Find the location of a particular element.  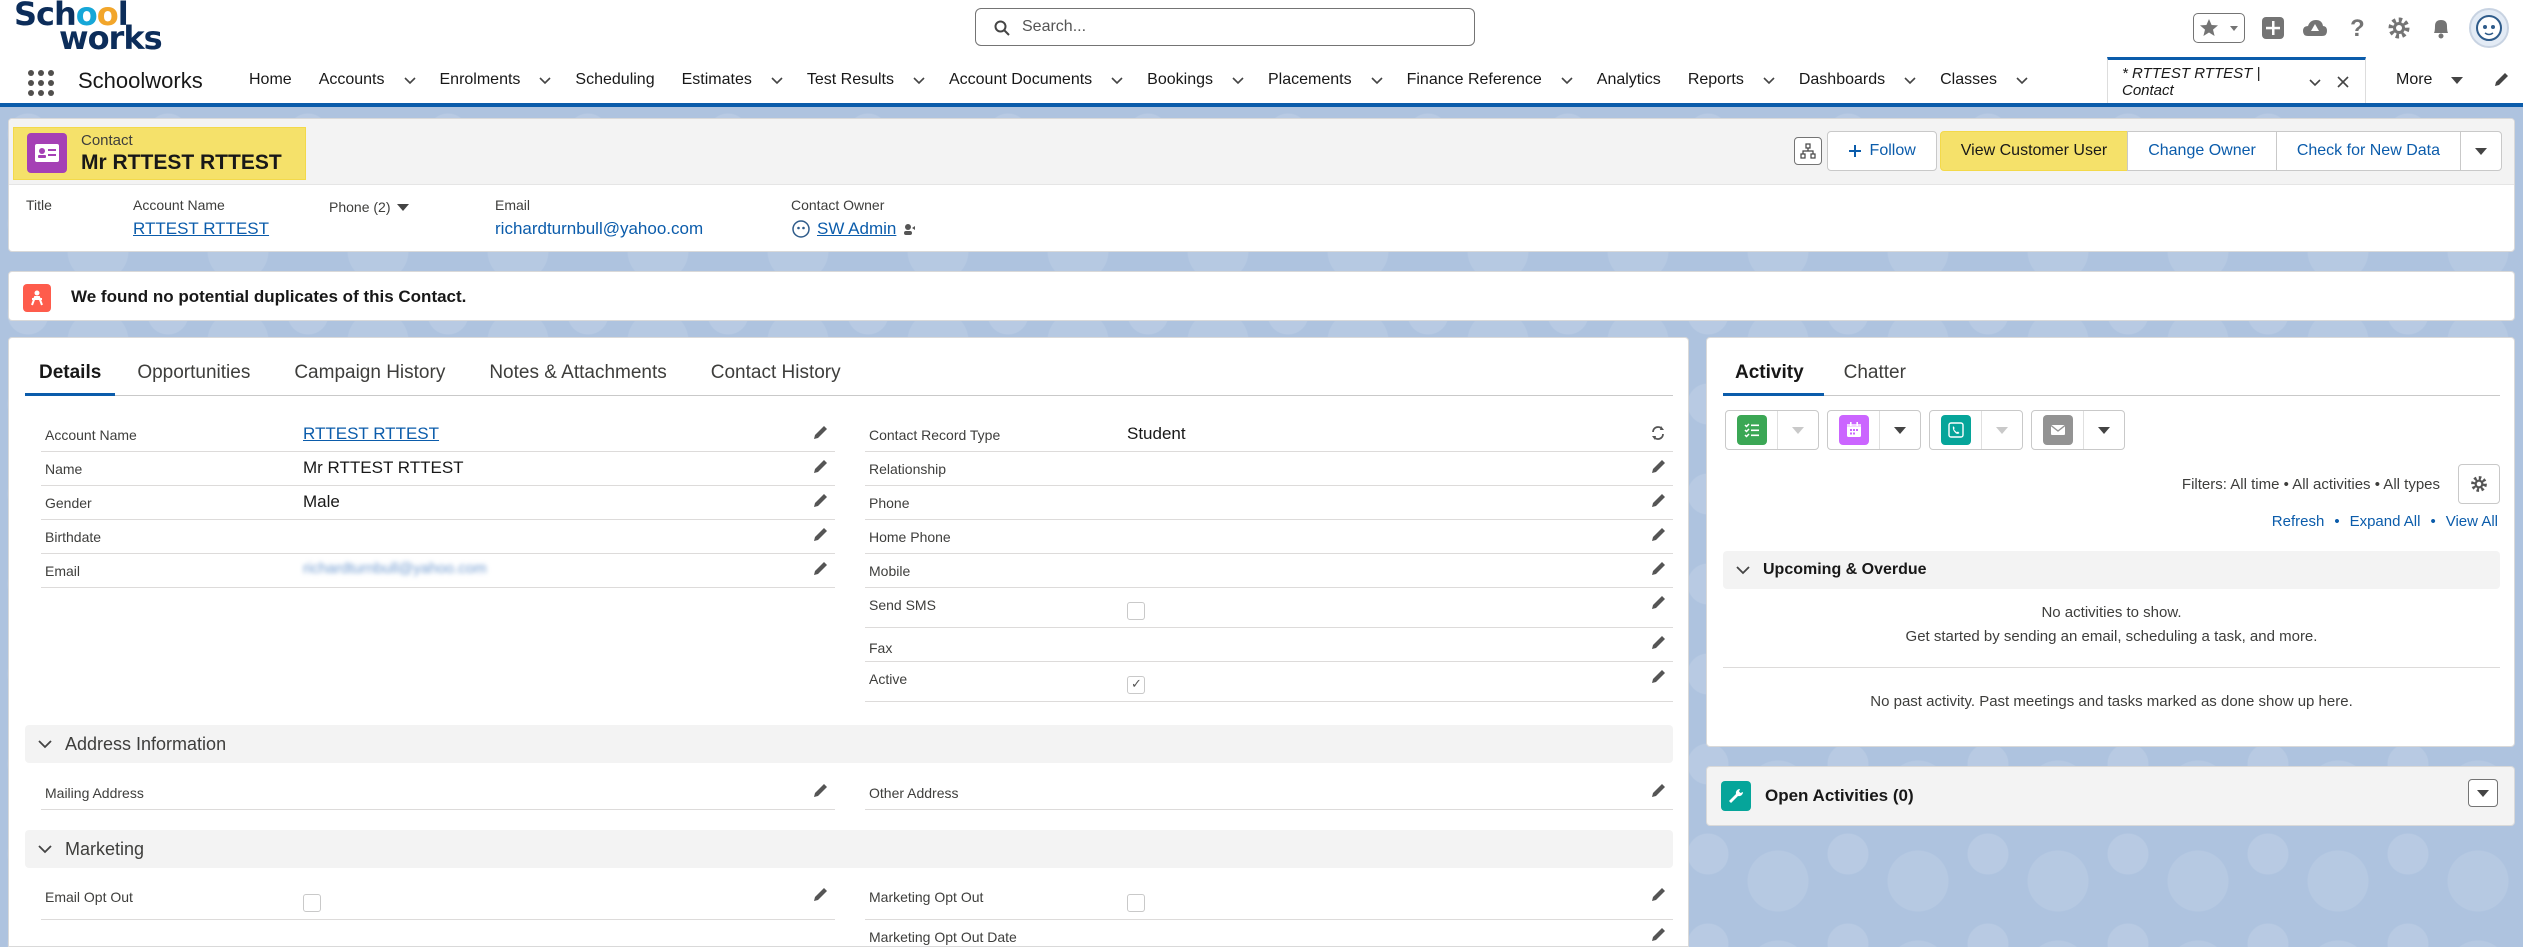

notifications-button is located at coordinates (2441, 28).